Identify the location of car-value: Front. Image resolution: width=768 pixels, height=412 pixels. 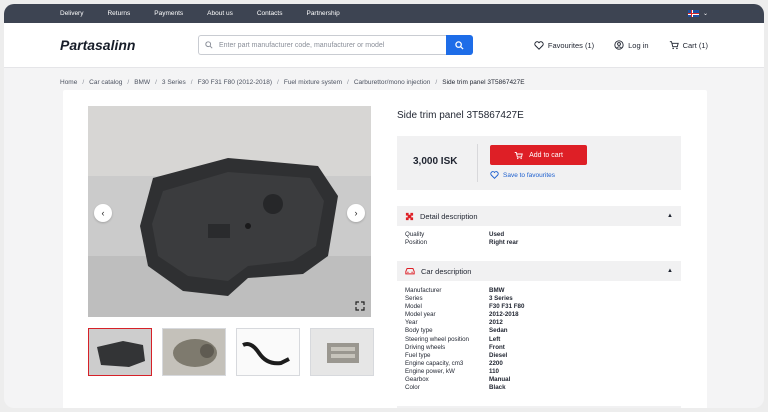
(497, 347).